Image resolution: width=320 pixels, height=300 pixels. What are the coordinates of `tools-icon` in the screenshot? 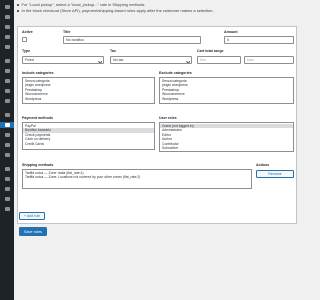 It's located at (7, 145).